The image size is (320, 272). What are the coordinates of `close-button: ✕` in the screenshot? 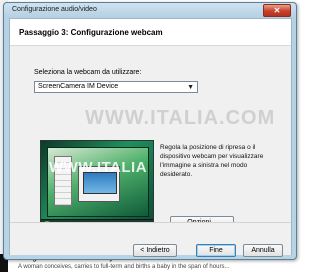 It's located at (277, 10).